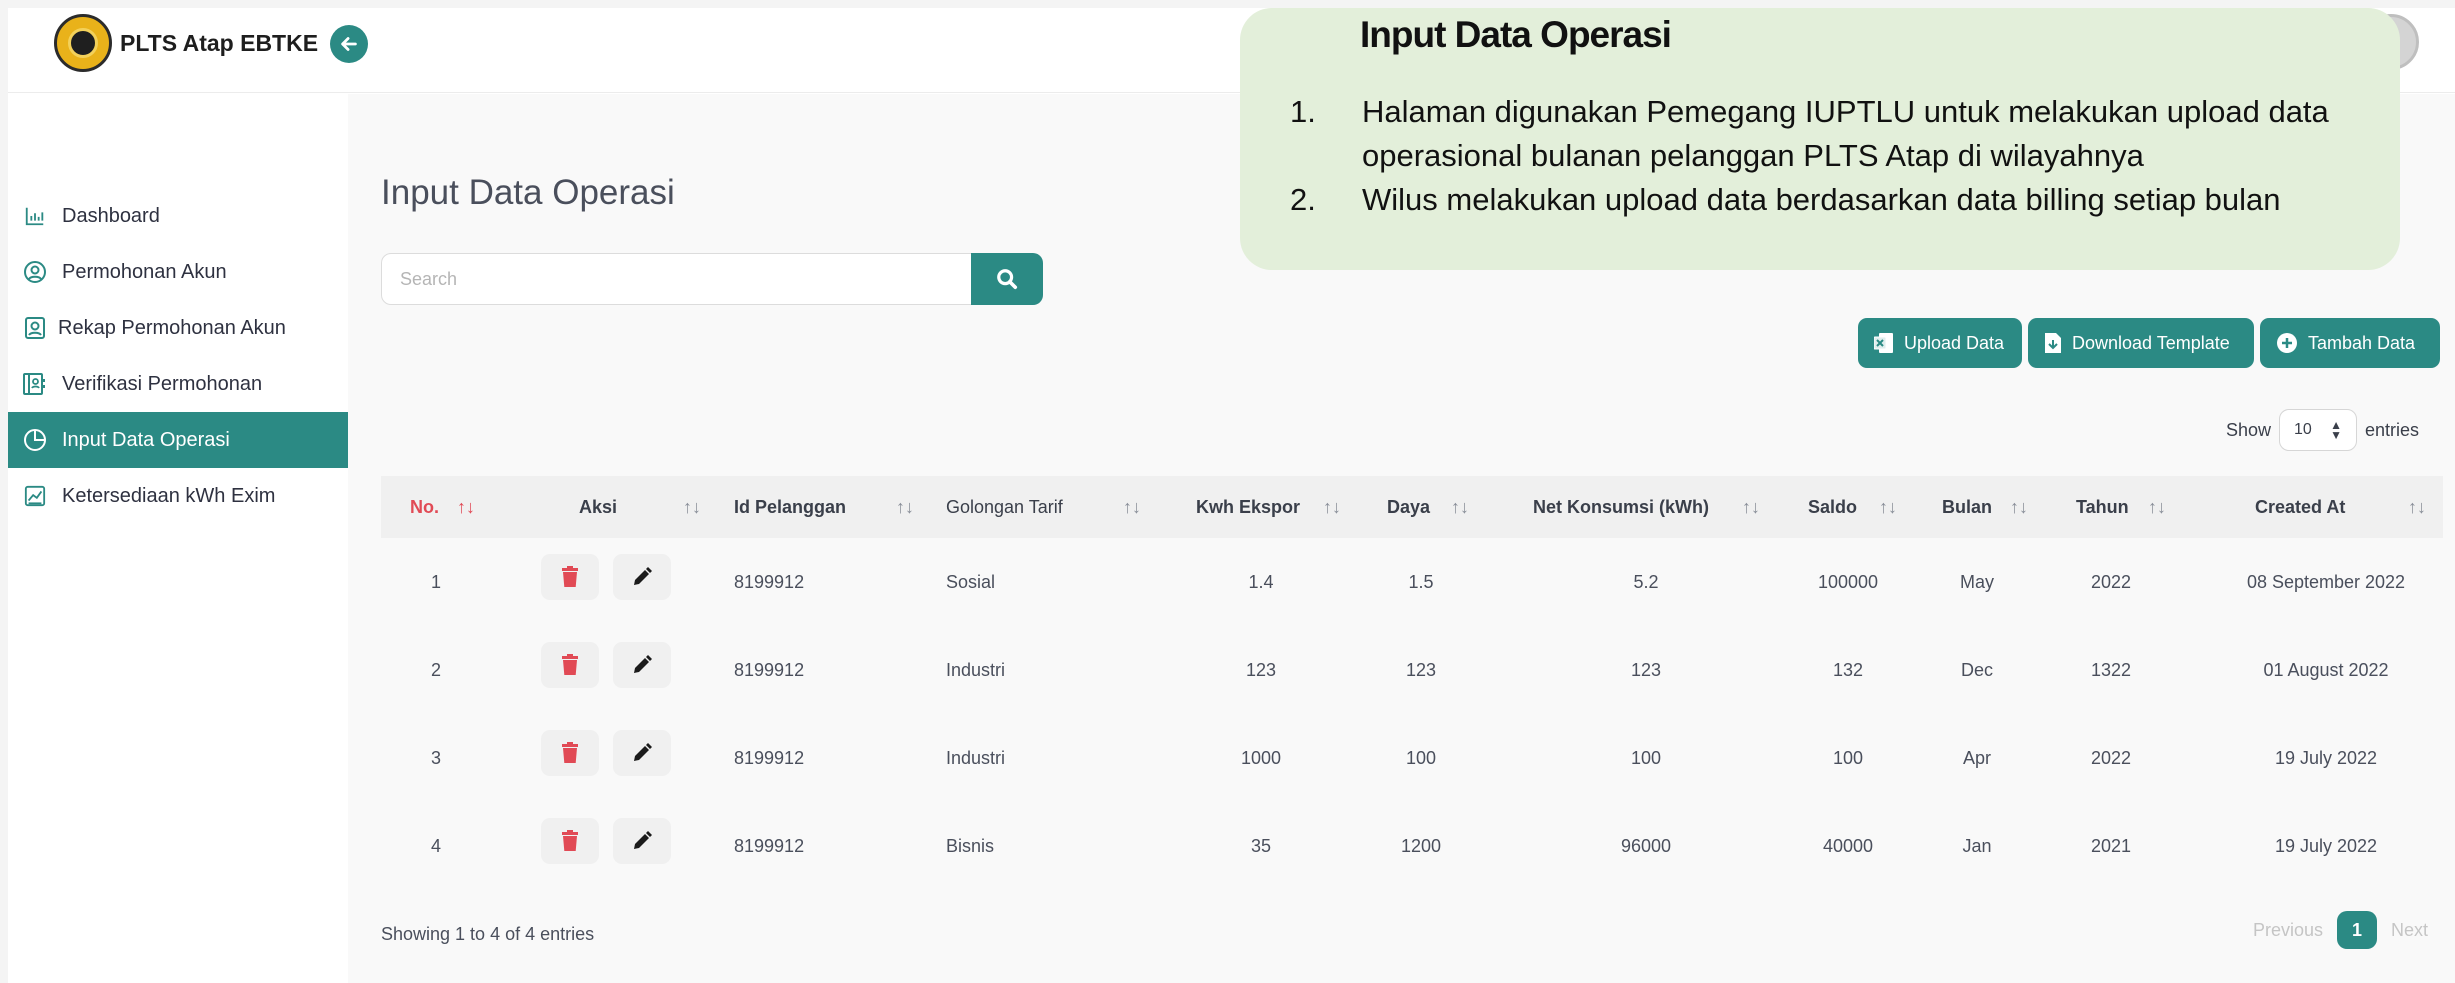  What do you see at coordinates (35, 272) in the screenshot?
I see `user-circle-icon` at bounding box center [35, 272].